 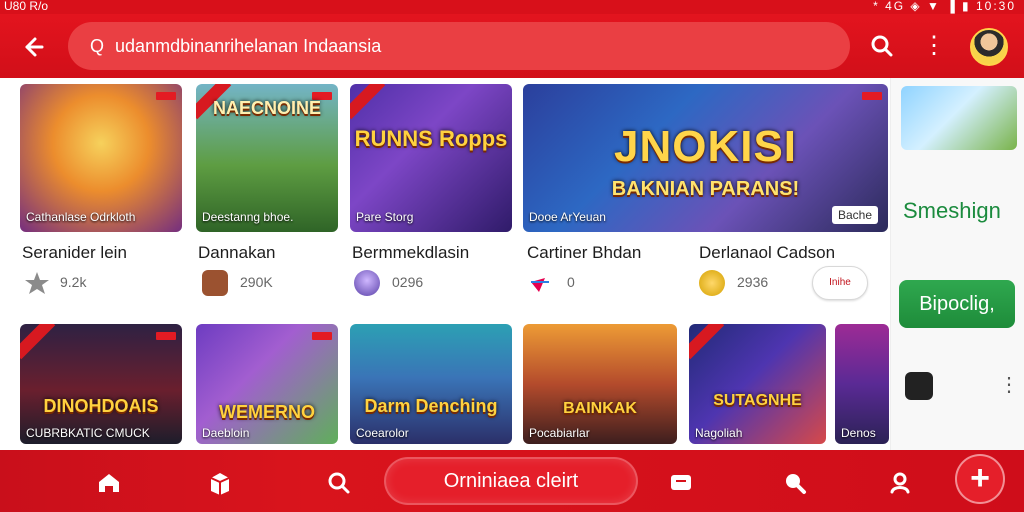 I want to click on meta-text: 0, so click(x=571, y=282).